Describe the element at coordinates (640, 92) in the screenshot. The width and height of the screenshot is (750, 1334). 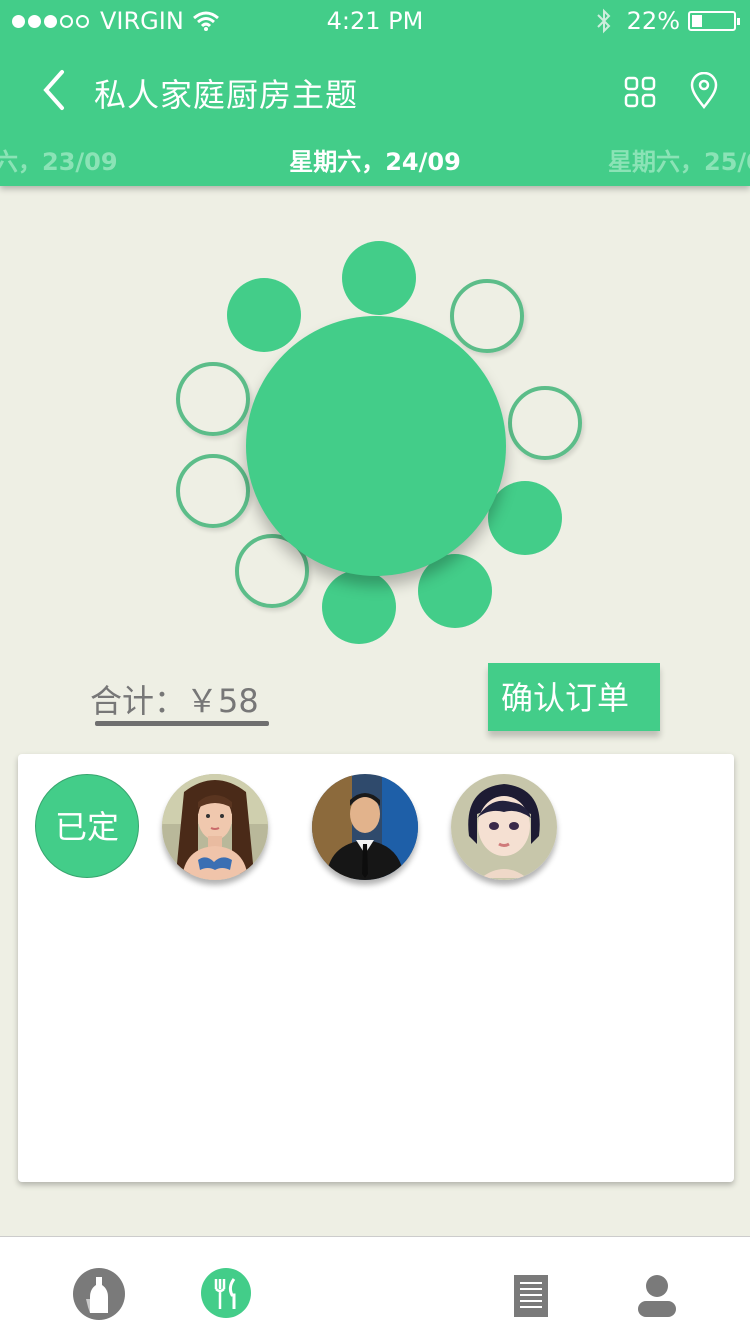
I see `grid-icon` at that location.